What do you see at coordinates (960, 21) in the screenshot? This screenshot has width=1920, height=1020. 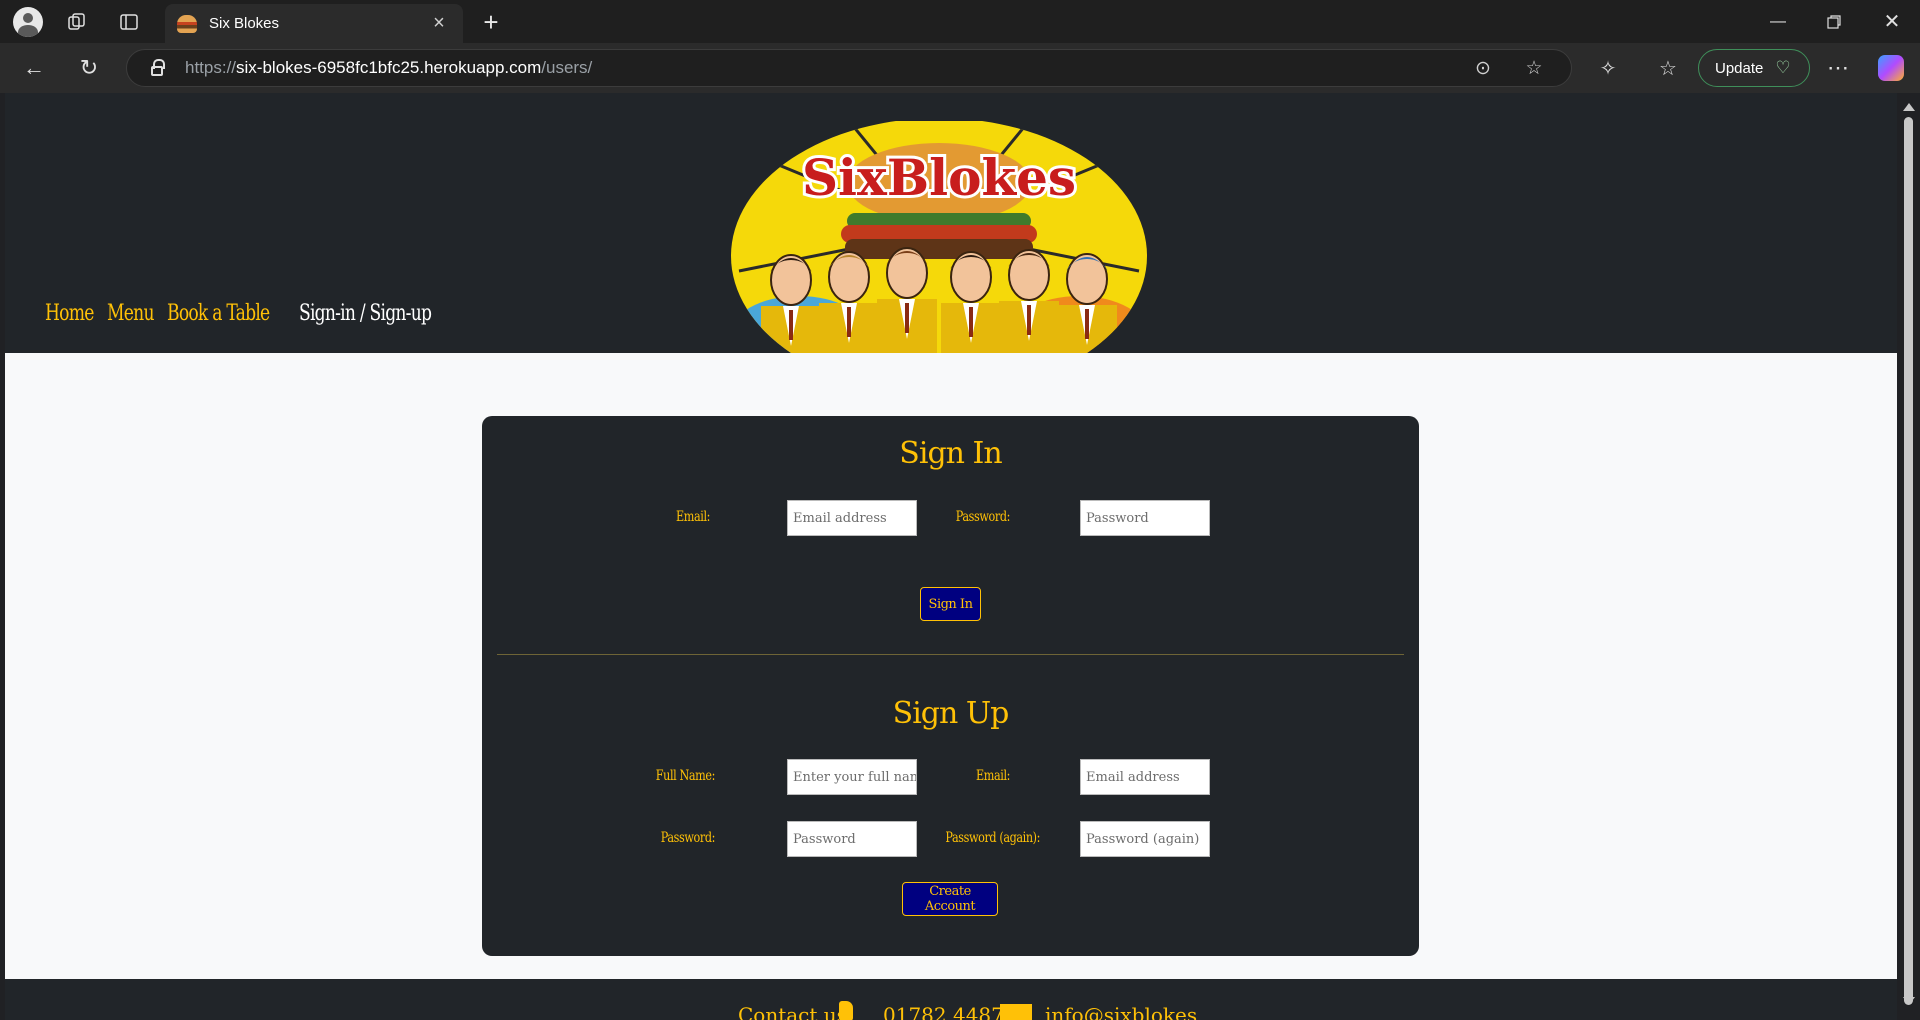 I see `browser-tab-bar: Six Blokes × + — ✕` at bounding box center [960, 21].